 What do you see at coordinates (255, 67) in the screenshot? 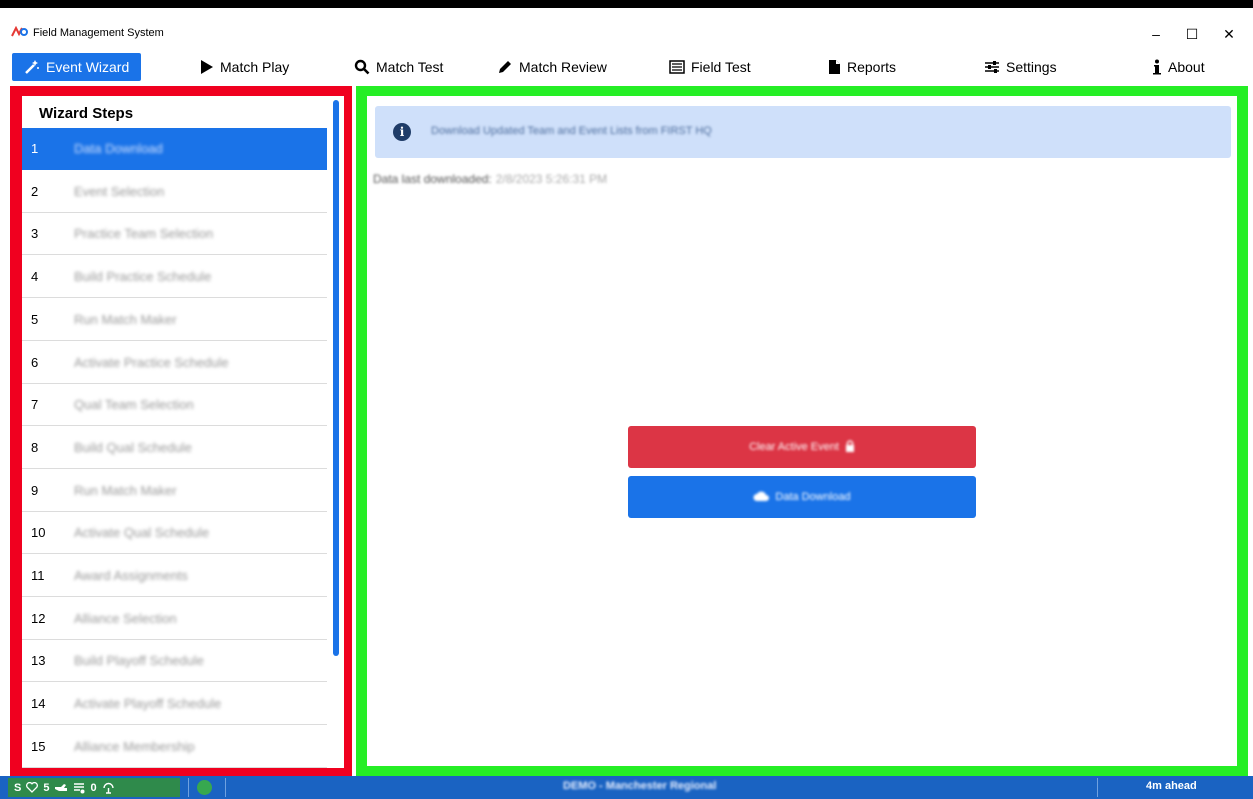
I see `nav-label: Match Play` at bounding box center [255, 67].